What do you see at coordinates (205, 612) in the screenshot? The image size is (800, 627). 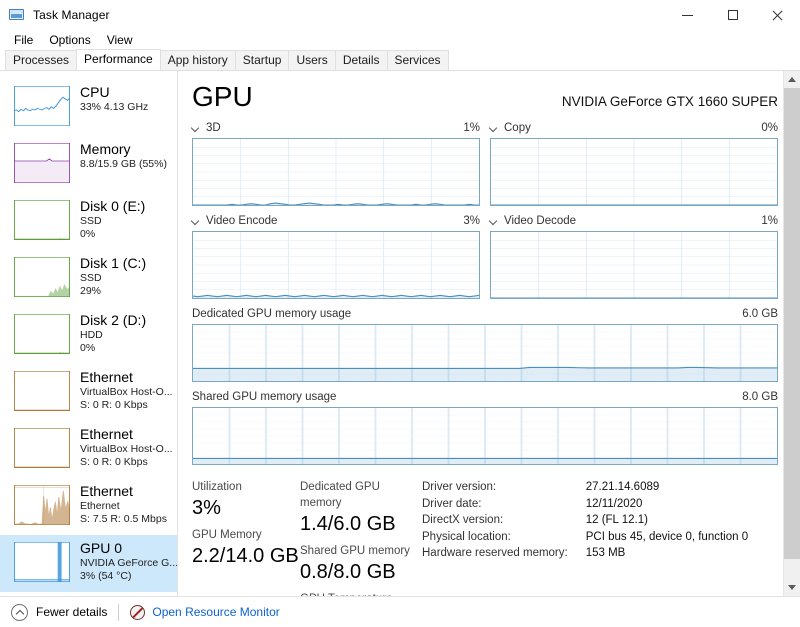 I see `open-resource-monitor-link: Open Resource Monitor` at bounding box center [205, 612].